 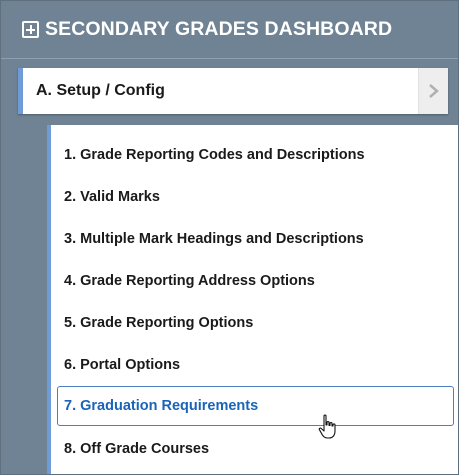 I want to click on dashboard-title: SECONDARY GRADES DASHBOARD, so click(x=219, y=29).